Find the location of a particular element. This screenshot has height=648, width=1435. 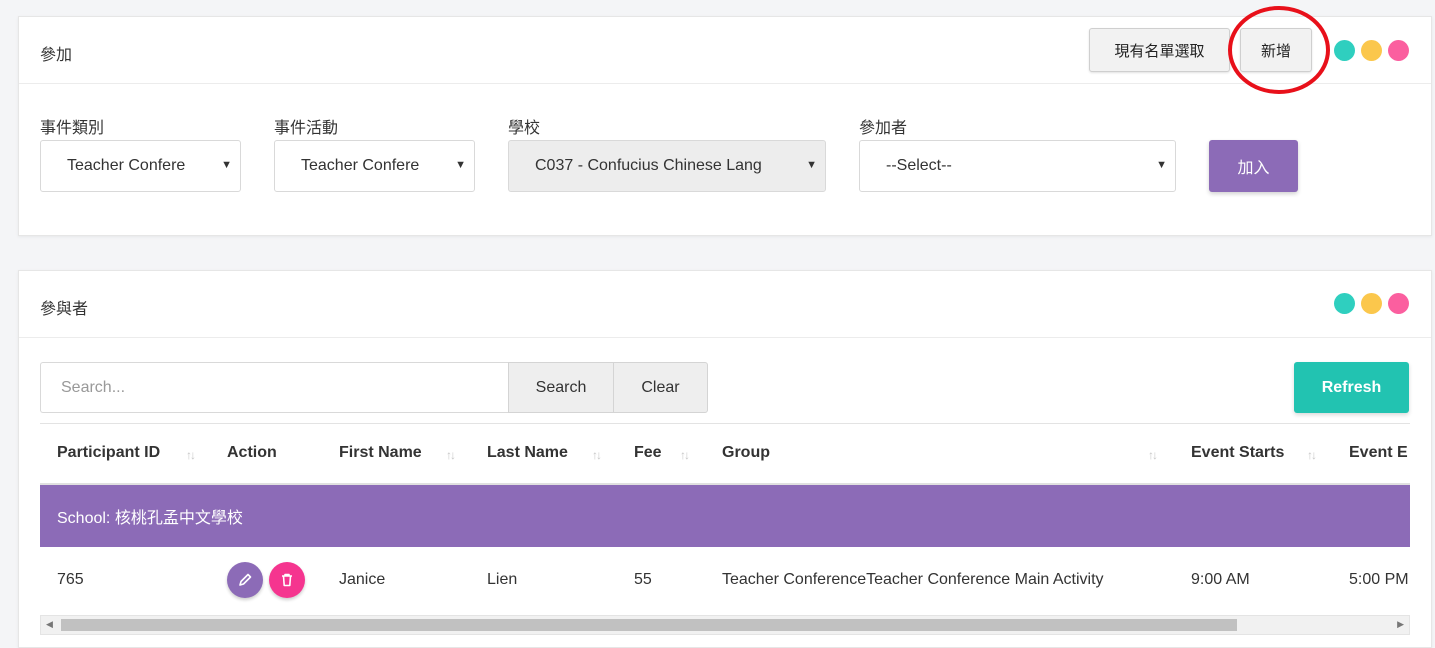

cell-last-name: Lien is located at coordinates (502, 579).